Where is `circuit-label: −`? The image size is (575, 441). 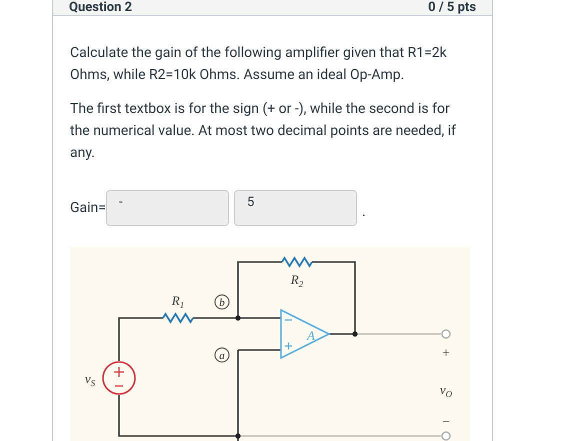 circuit-label: − is located at coordinates (446, 421).